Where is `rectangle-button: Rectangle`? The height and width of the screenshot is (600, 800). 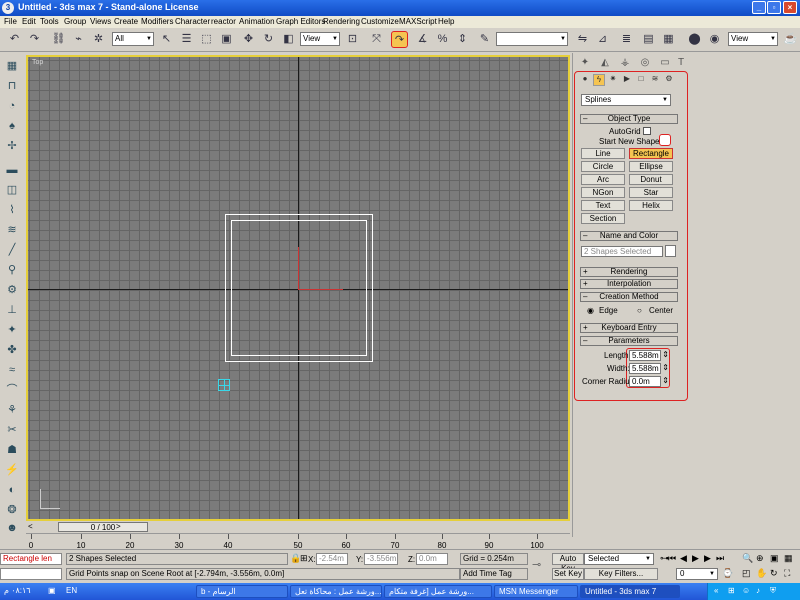 rectangle-button: Rectangle is located at coordinates (651, 153).